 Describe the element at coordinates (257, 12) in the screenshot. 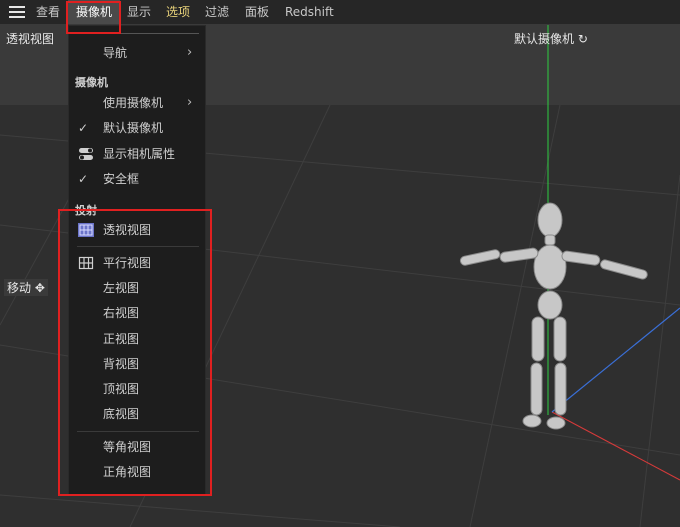

I see `menu-panel: 面板` at that location.